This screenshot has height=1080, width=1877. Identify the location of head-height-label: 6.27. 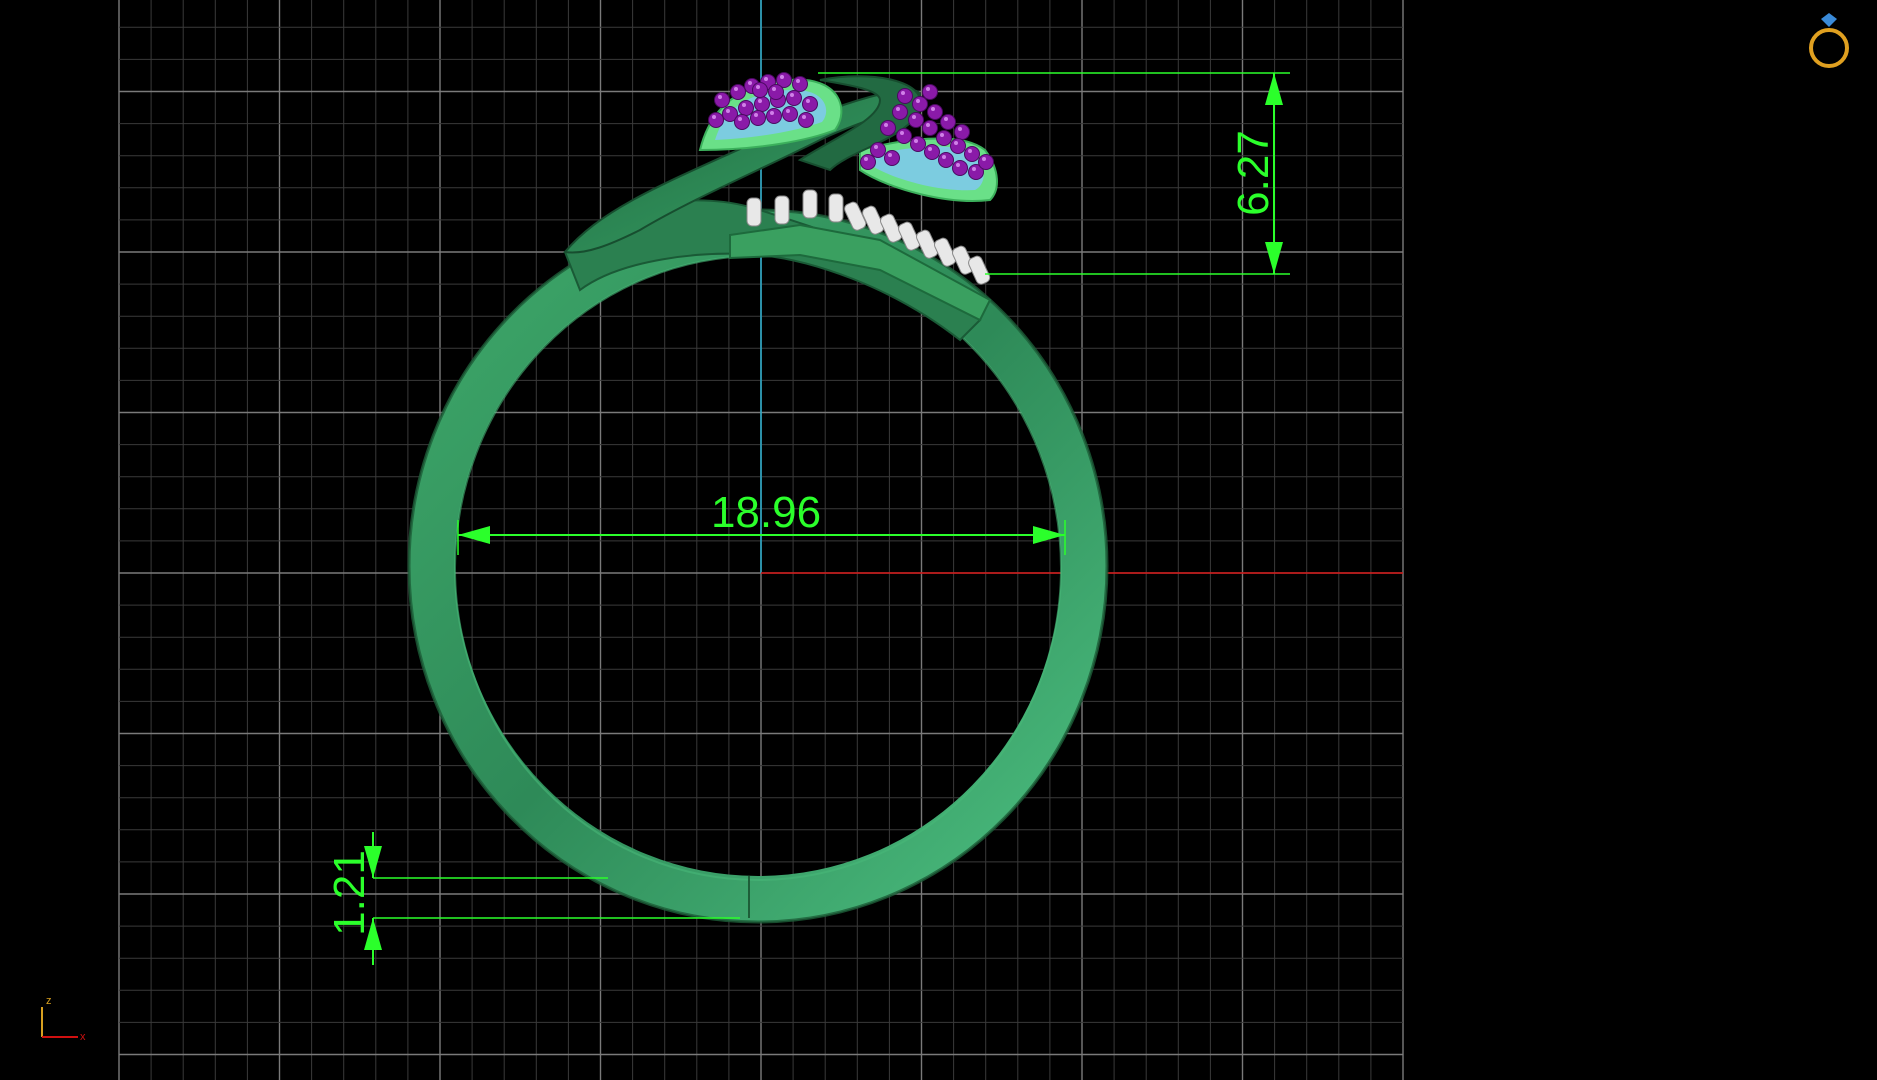
(1253, 173).